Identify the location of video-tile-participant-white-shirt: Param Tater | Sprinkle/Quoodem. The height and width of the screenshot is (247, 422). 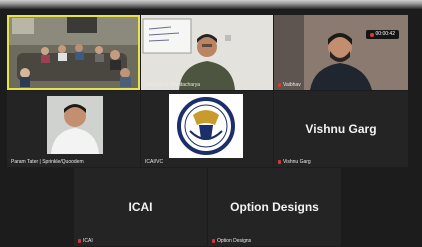
(73, 129).